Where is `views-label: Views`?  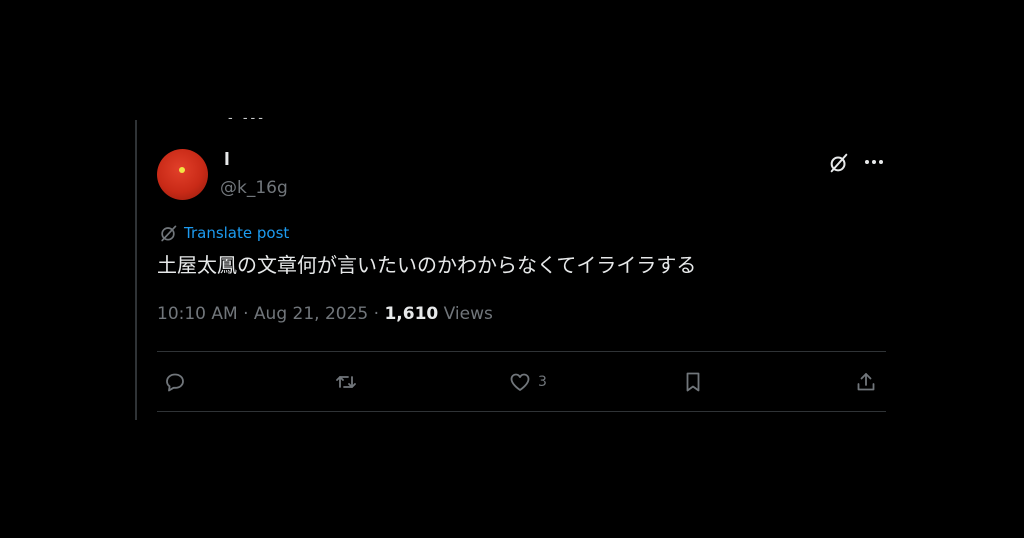
views-label: Views is located at coordinates (465, 314).